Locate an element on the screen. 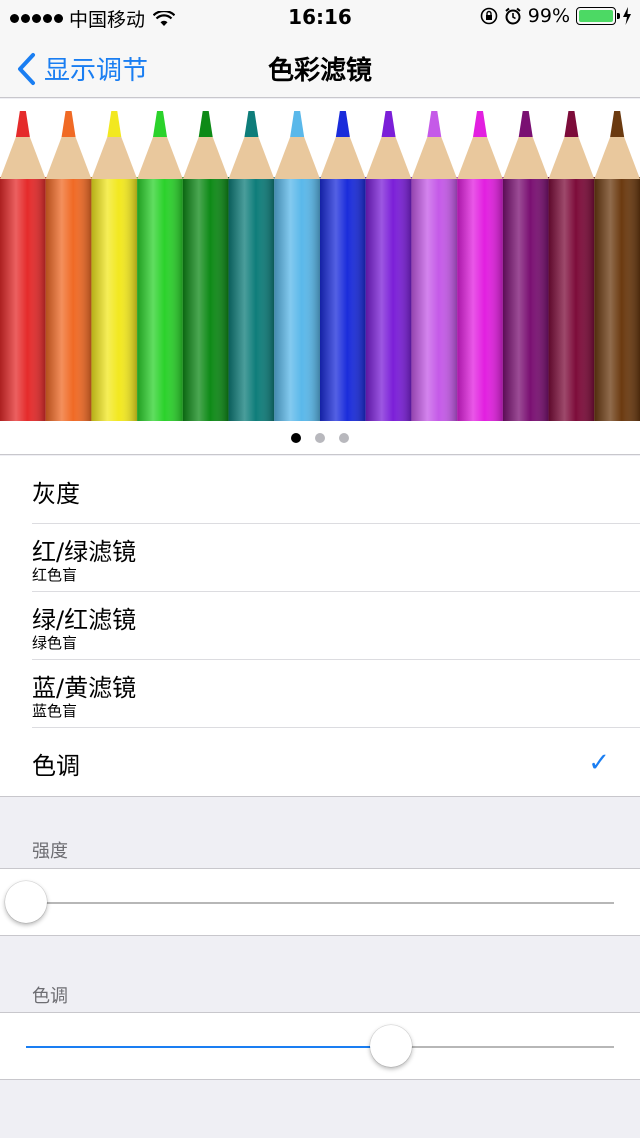  alarm-icon is located at coordinates (513, 16).